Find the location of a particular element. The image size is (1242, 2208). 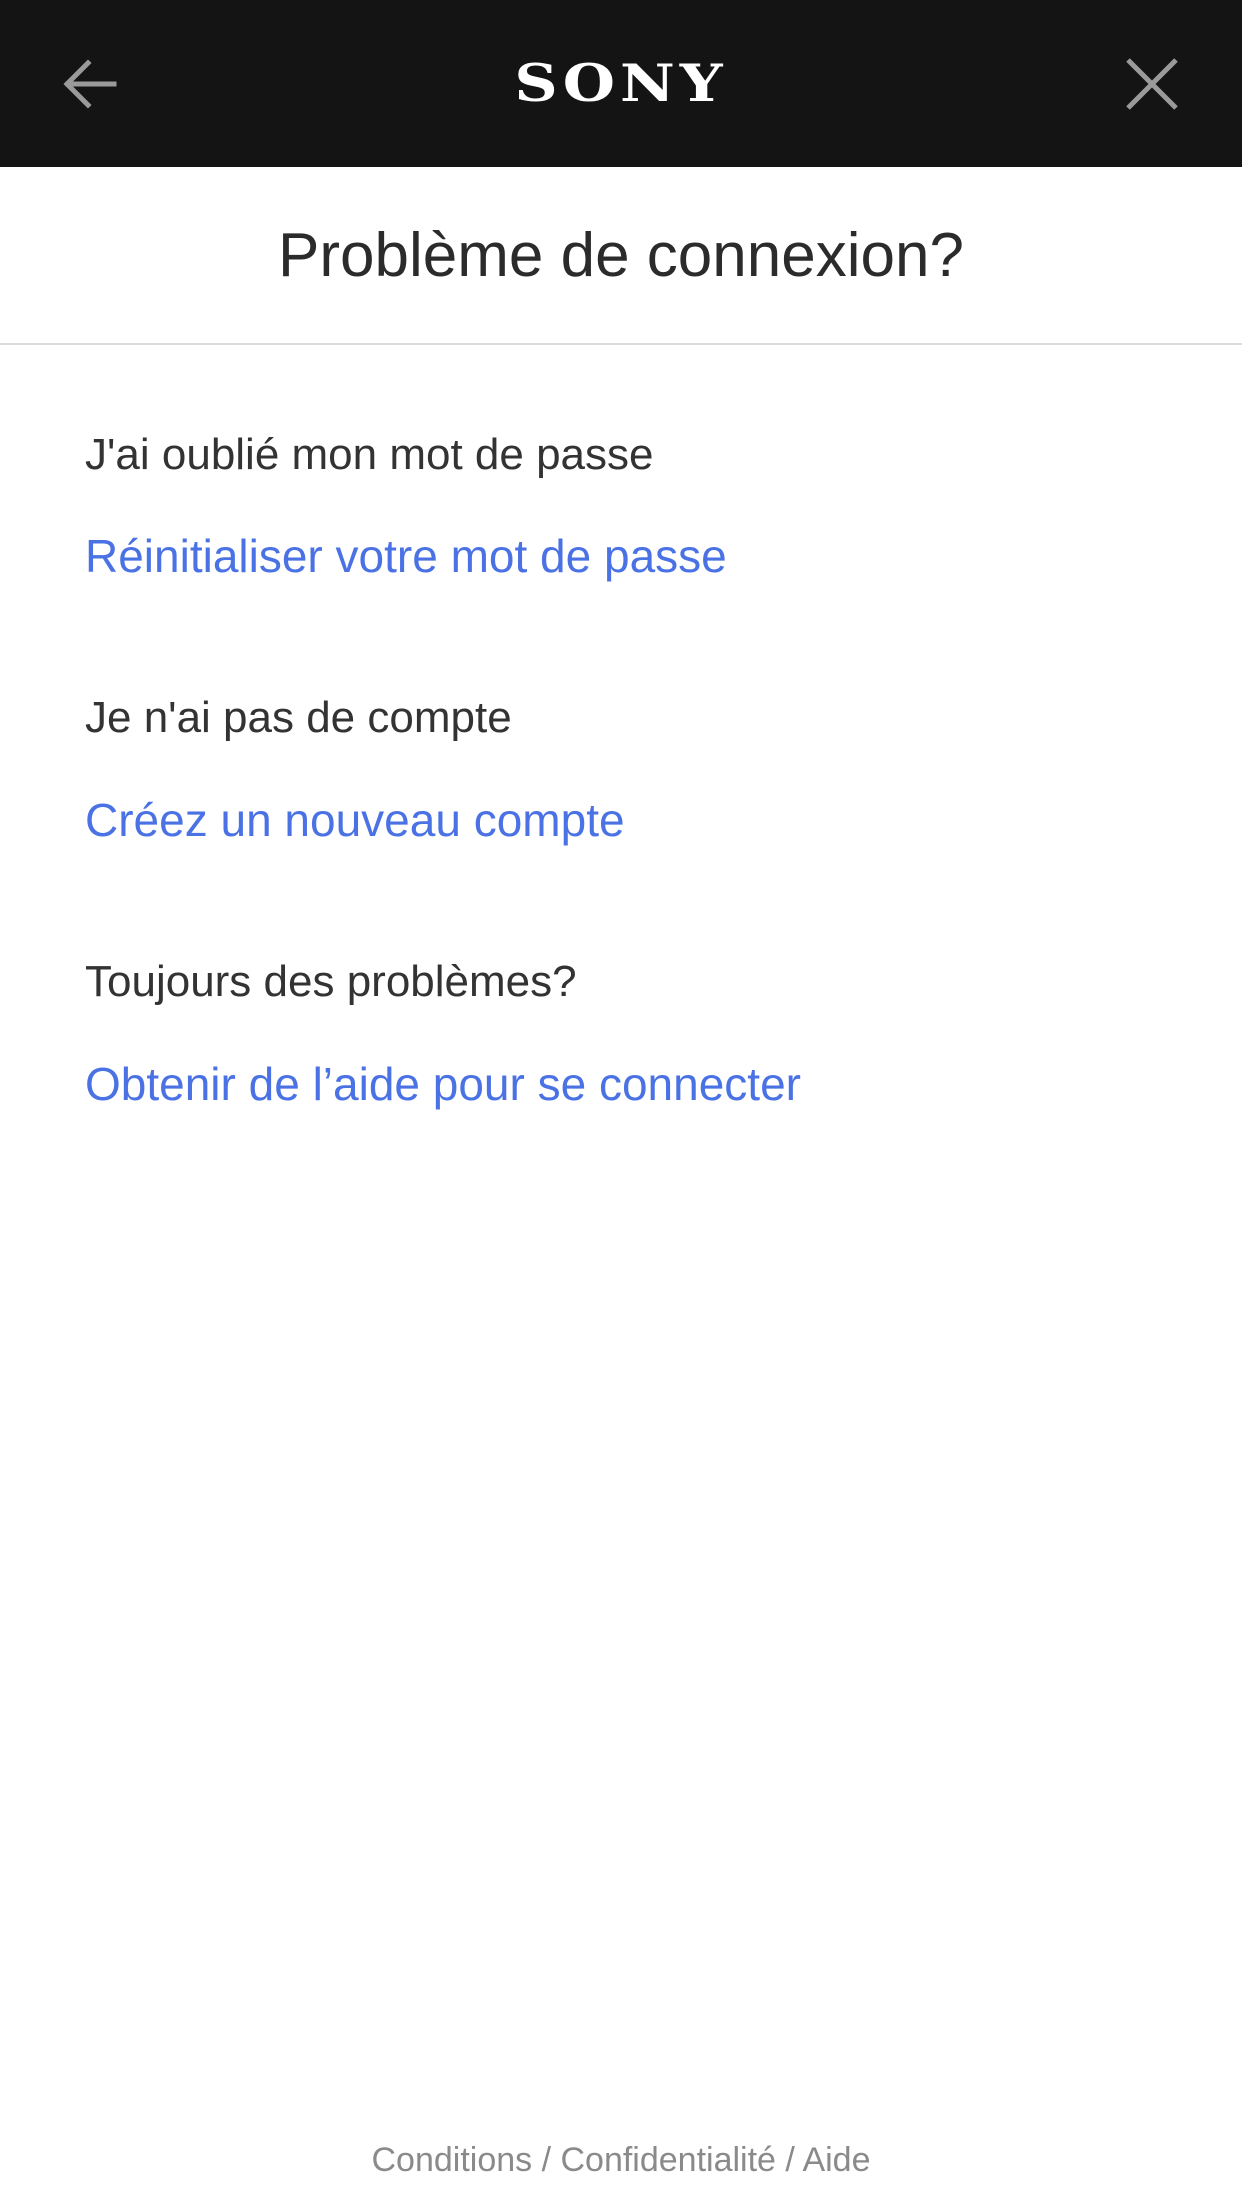

still-problems-label: Toujours des problèmes? is located at coordinates (331, 981).